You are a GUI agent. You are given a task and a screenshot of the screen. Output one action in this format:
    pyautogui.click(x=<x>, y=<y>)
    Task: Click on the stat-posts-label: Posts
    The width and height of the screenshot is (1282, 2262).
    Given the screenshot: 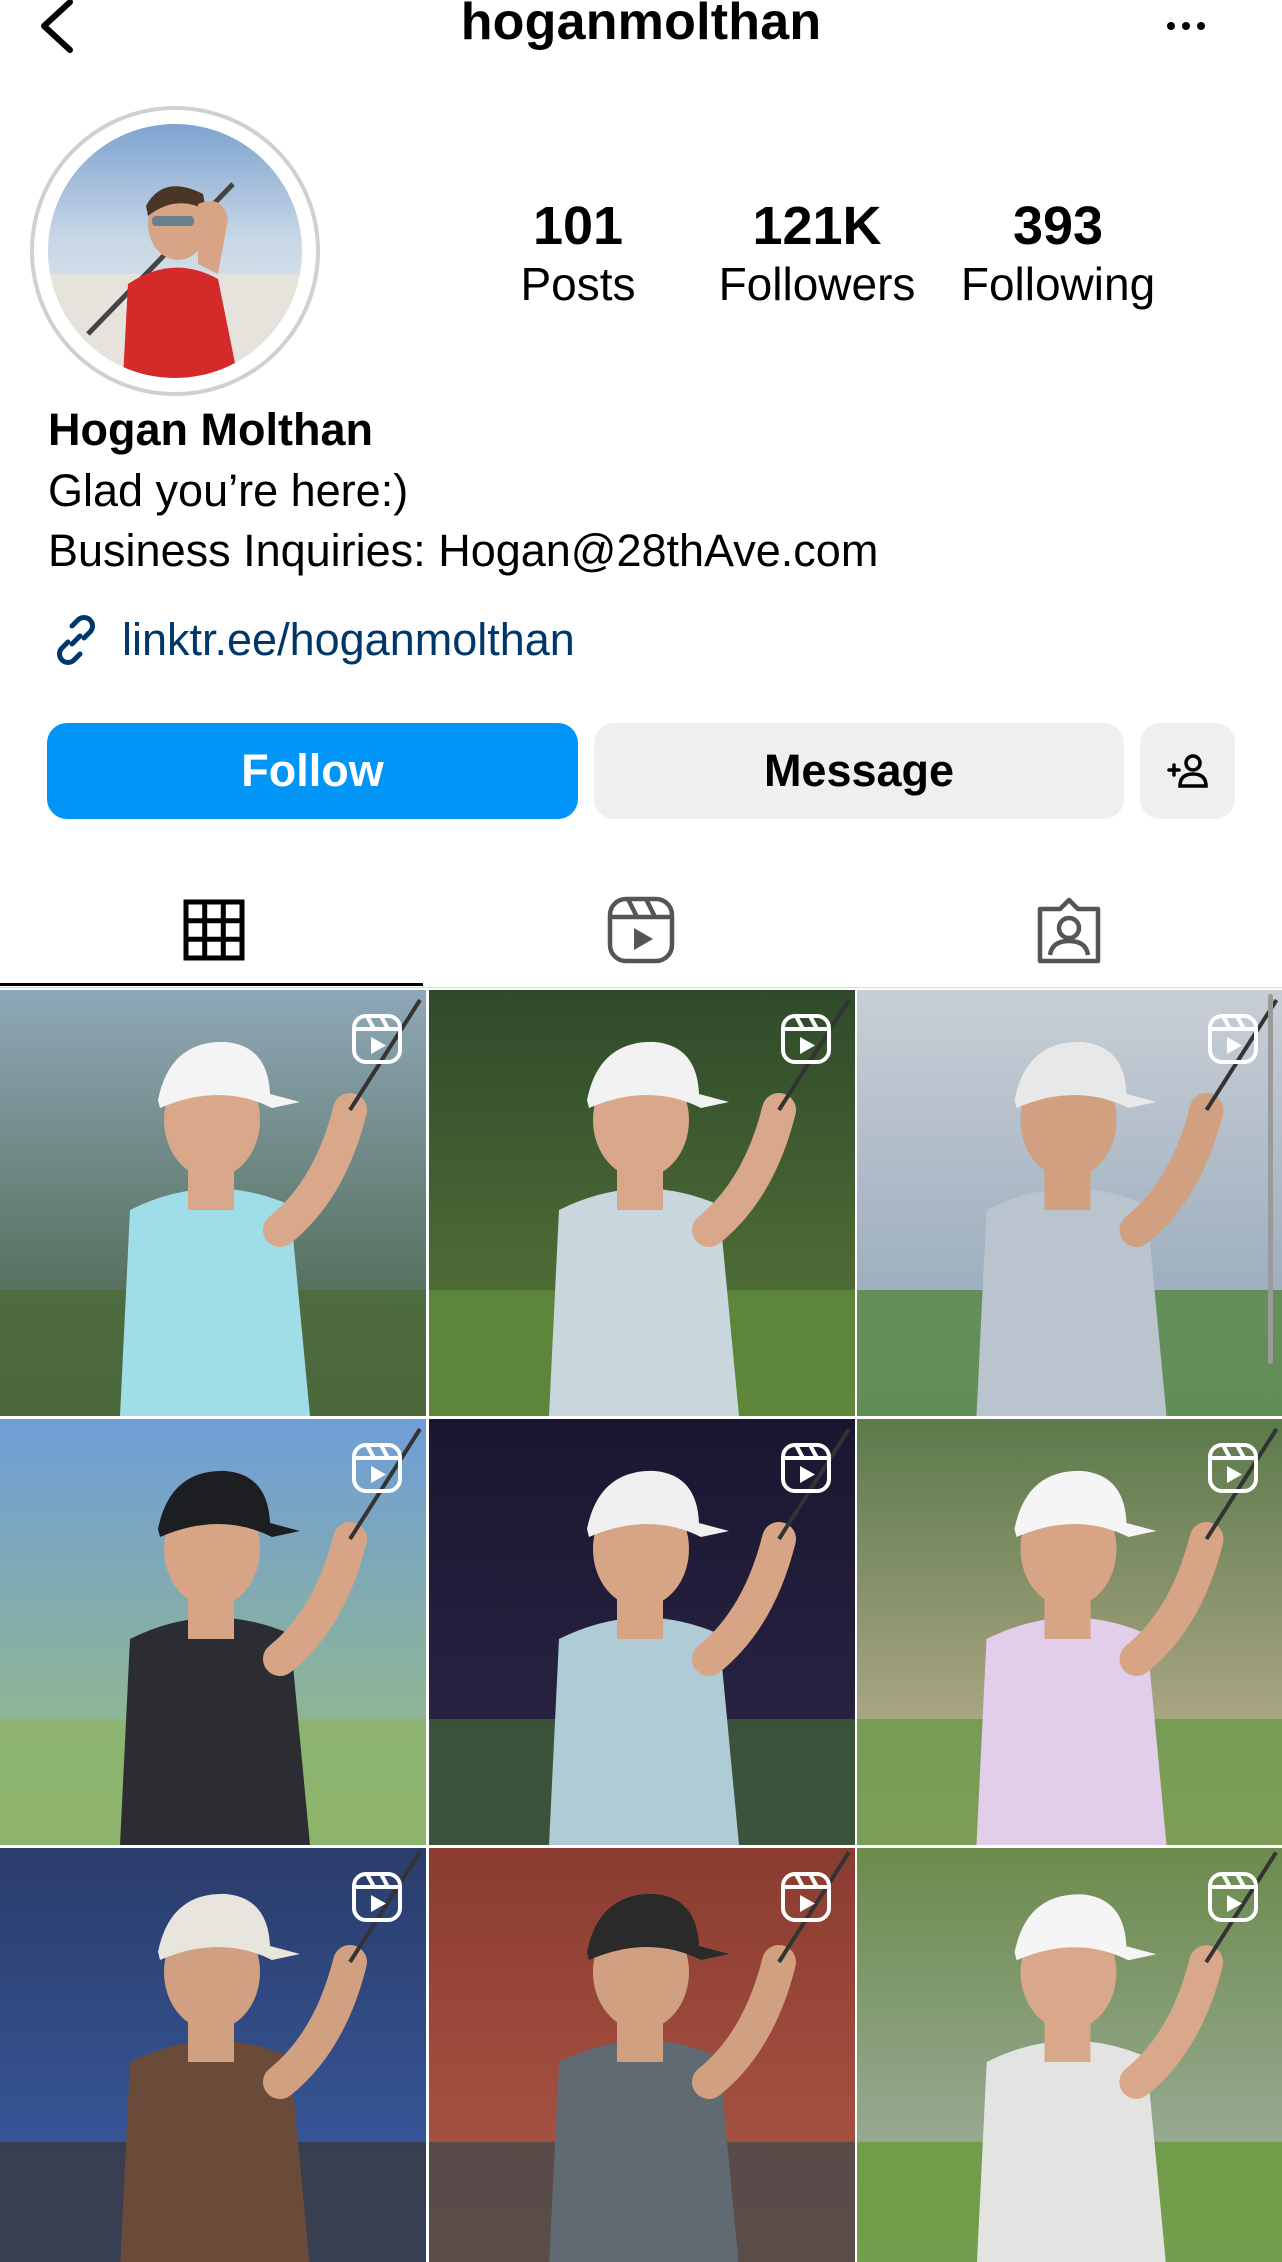 What is the action you would take?
    pyautogui.click(x=578, y=284)
    